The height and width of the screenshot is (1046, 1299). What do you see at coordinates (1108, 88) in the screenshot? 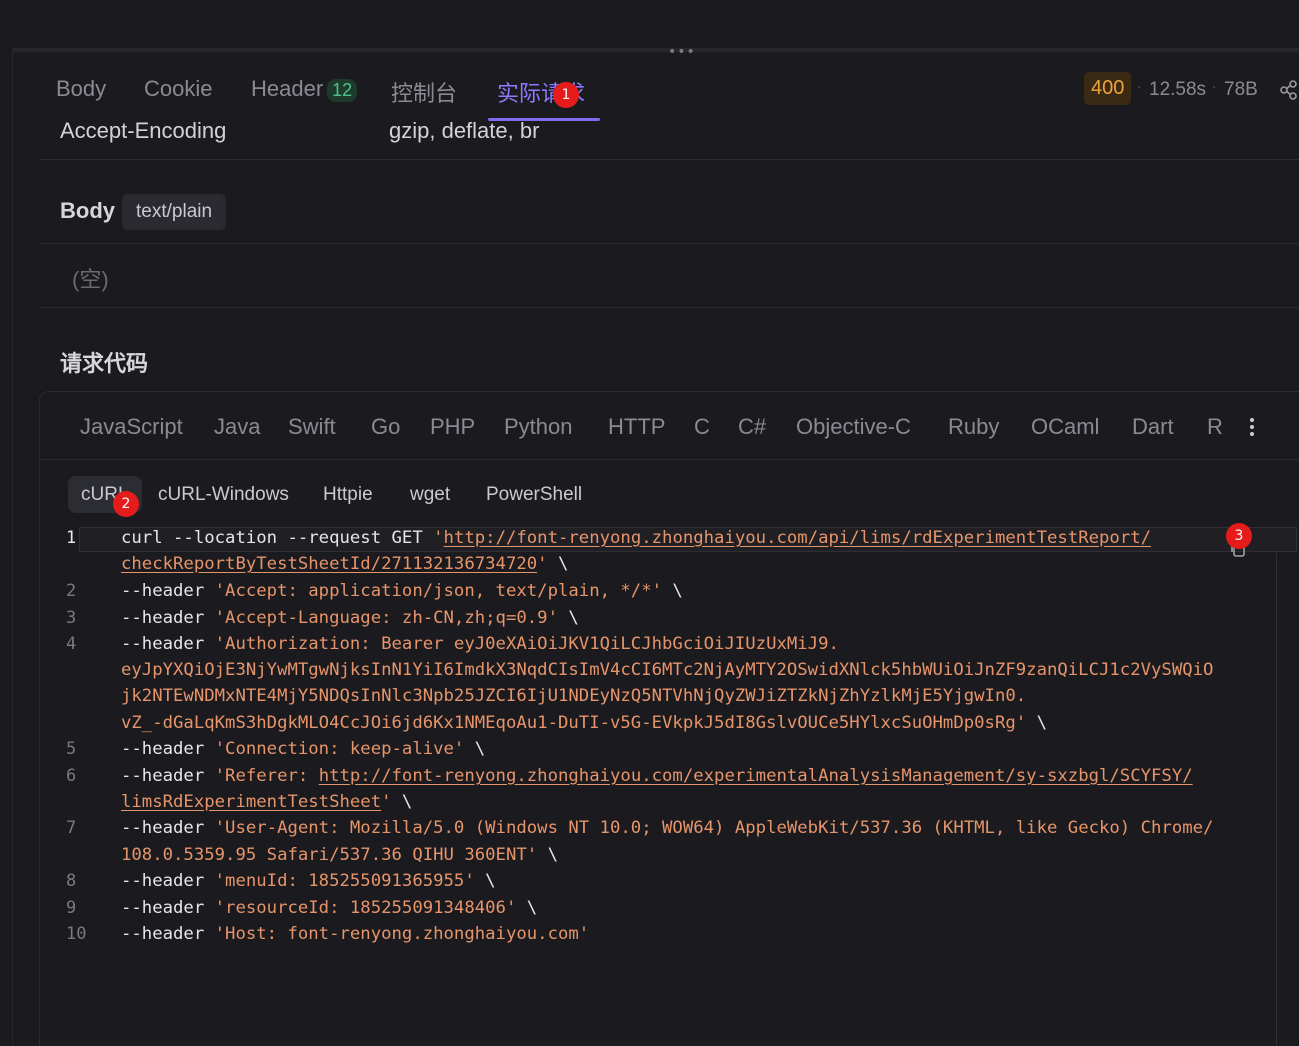
I see `status-code-badge: 400` at bounding box center [1108, 88].